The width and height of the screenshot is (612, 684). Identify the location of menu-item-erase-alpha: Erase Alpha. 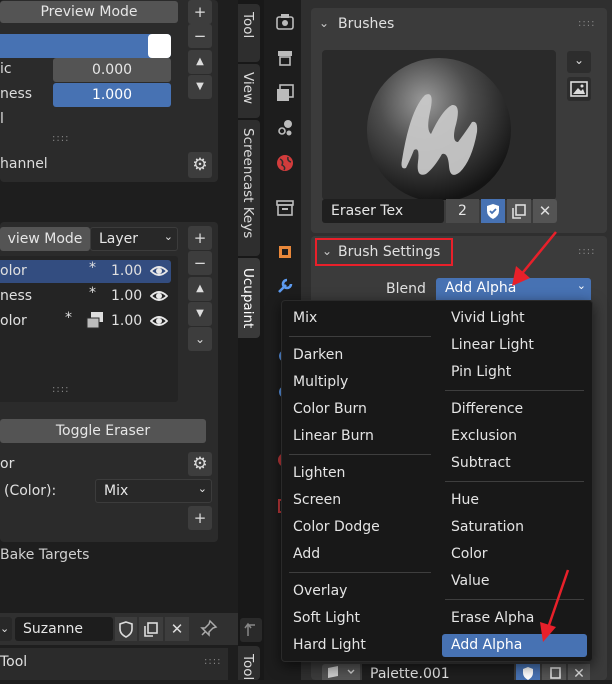
(492, 618).